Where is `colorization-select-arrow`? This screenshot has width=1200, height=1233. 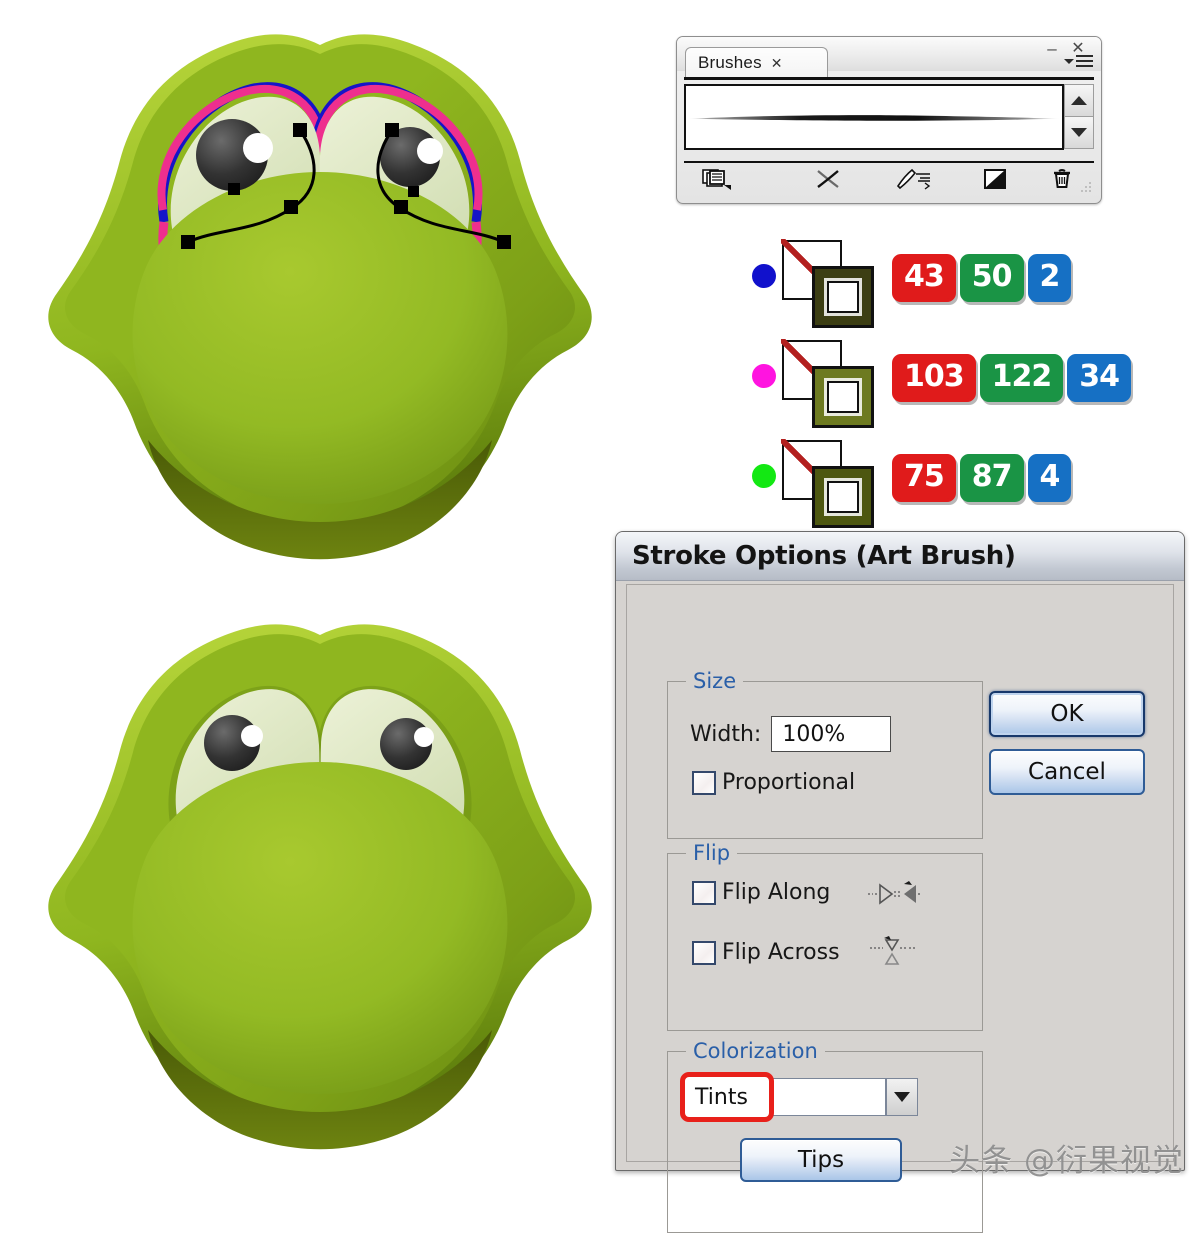
colorization-select-arrow is located at coordinates (902, 1097).